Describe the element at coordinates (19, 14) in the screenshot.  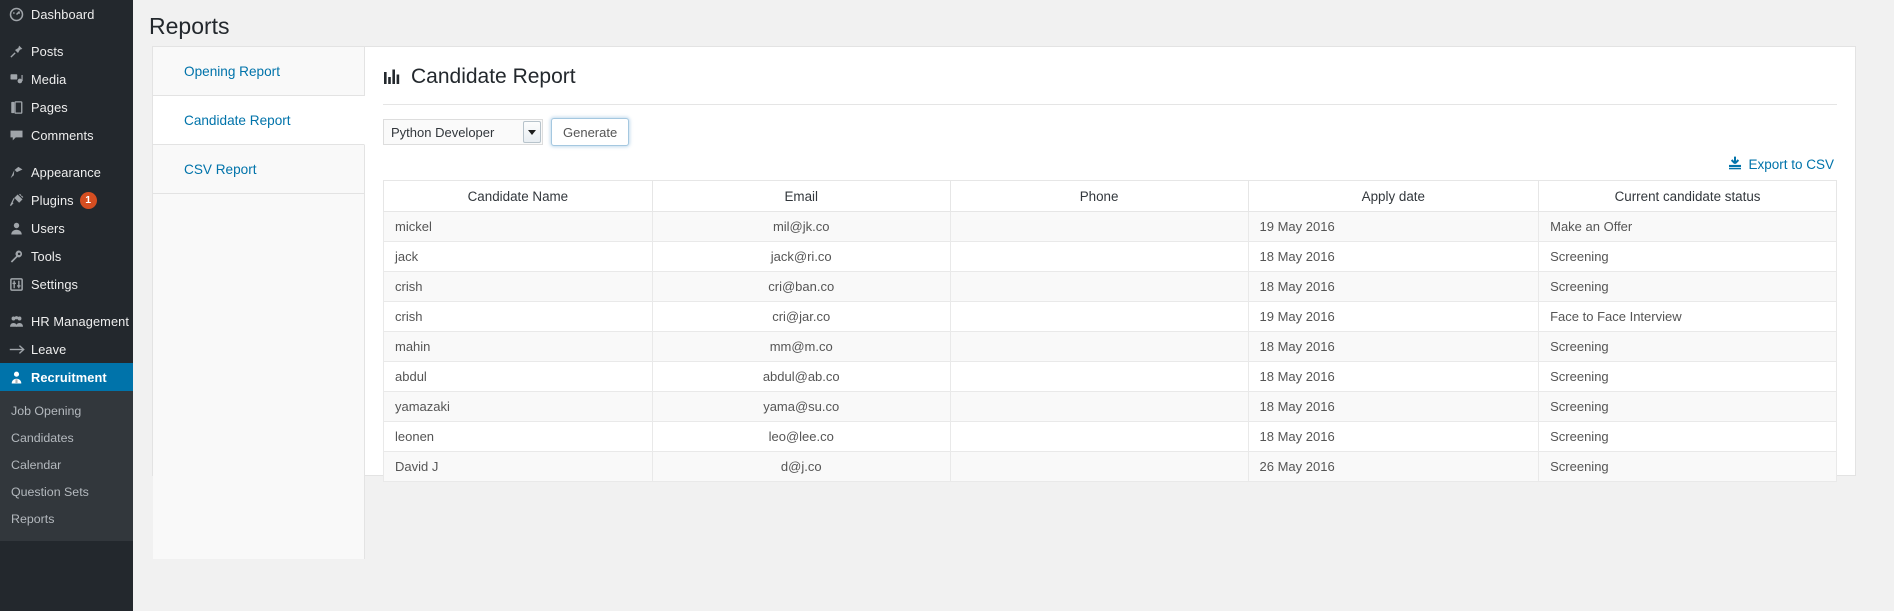
I see `dashboard-gauge-icon` at that location.